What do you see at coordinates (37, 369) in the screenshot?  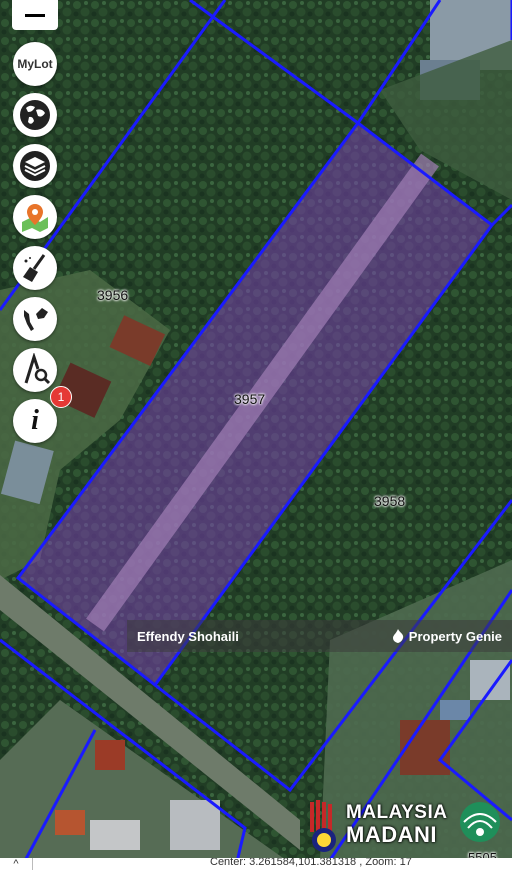 I see `measure-search-icon` at bounding box center [37, 369].